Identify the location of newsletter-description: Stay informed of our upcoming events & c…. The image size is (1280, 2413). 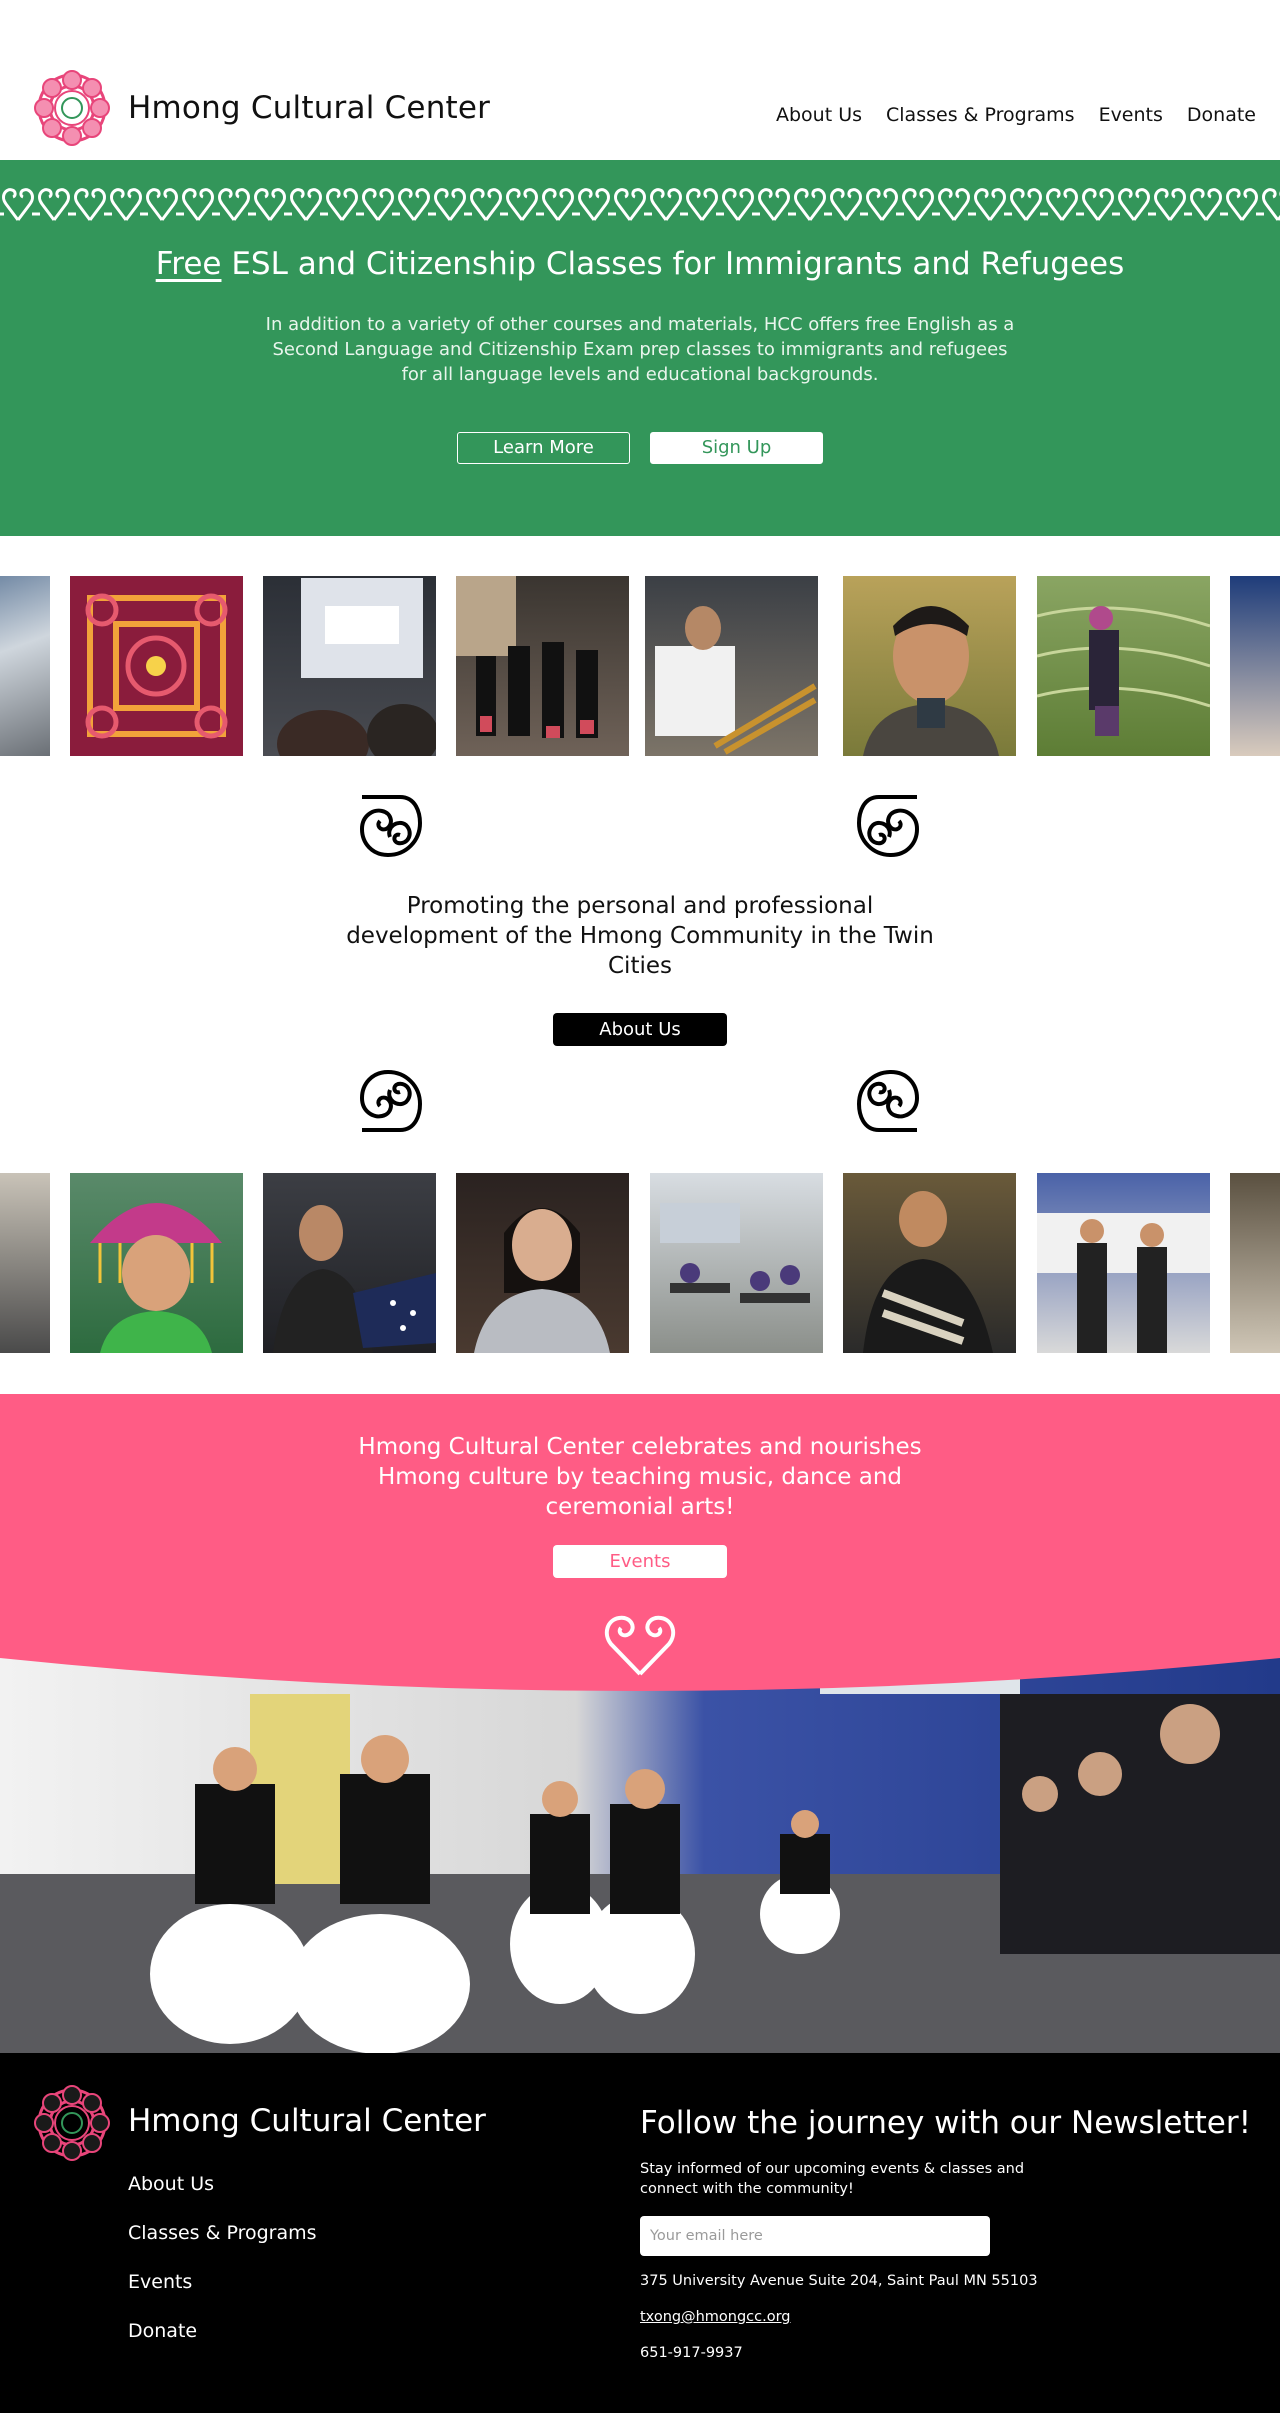
(832, 2179).